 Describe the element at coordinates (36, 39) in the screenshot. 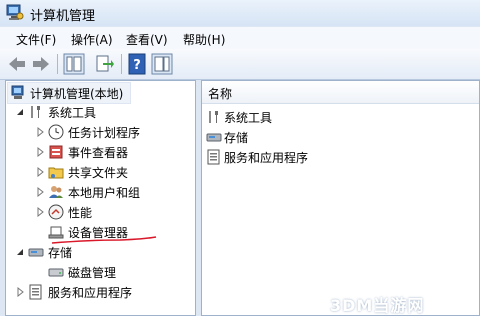

I see `menu-file: 文件(F)` at that location.